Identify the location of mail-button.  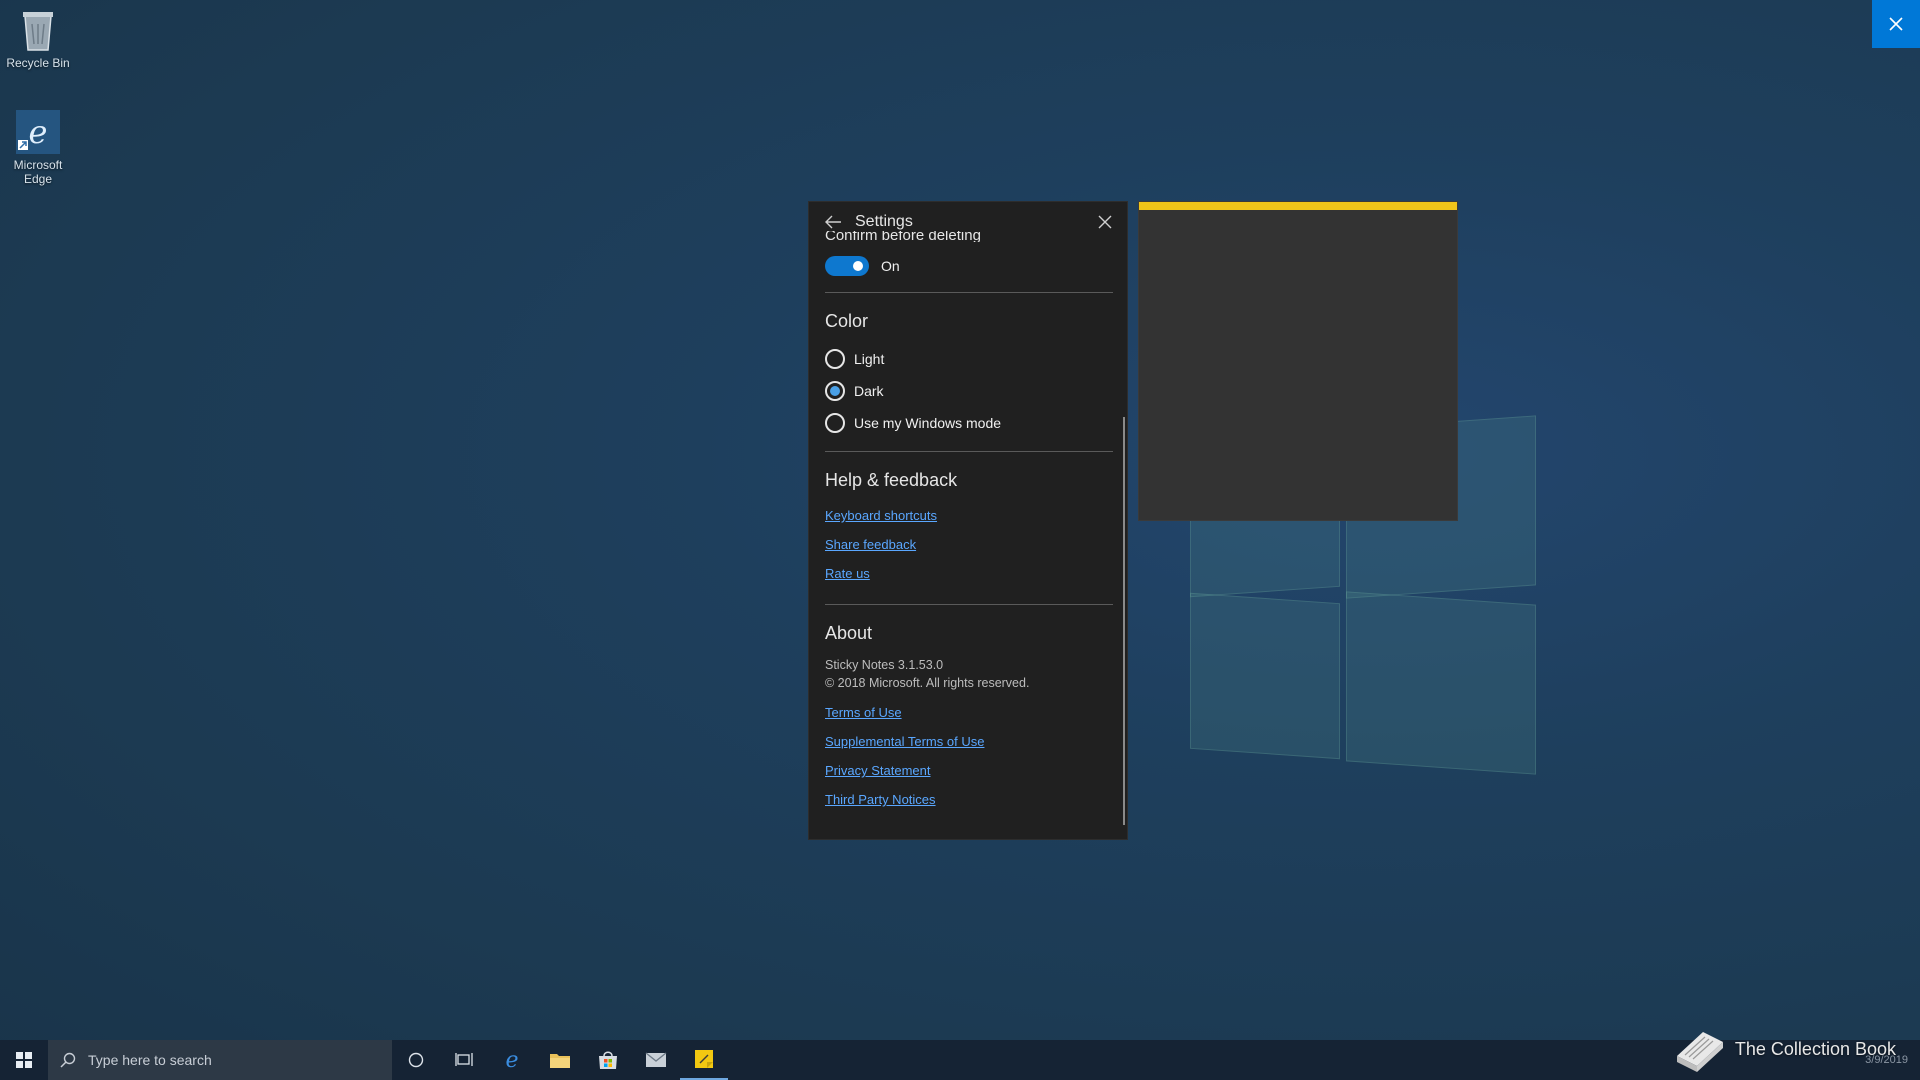
(656, 1060).